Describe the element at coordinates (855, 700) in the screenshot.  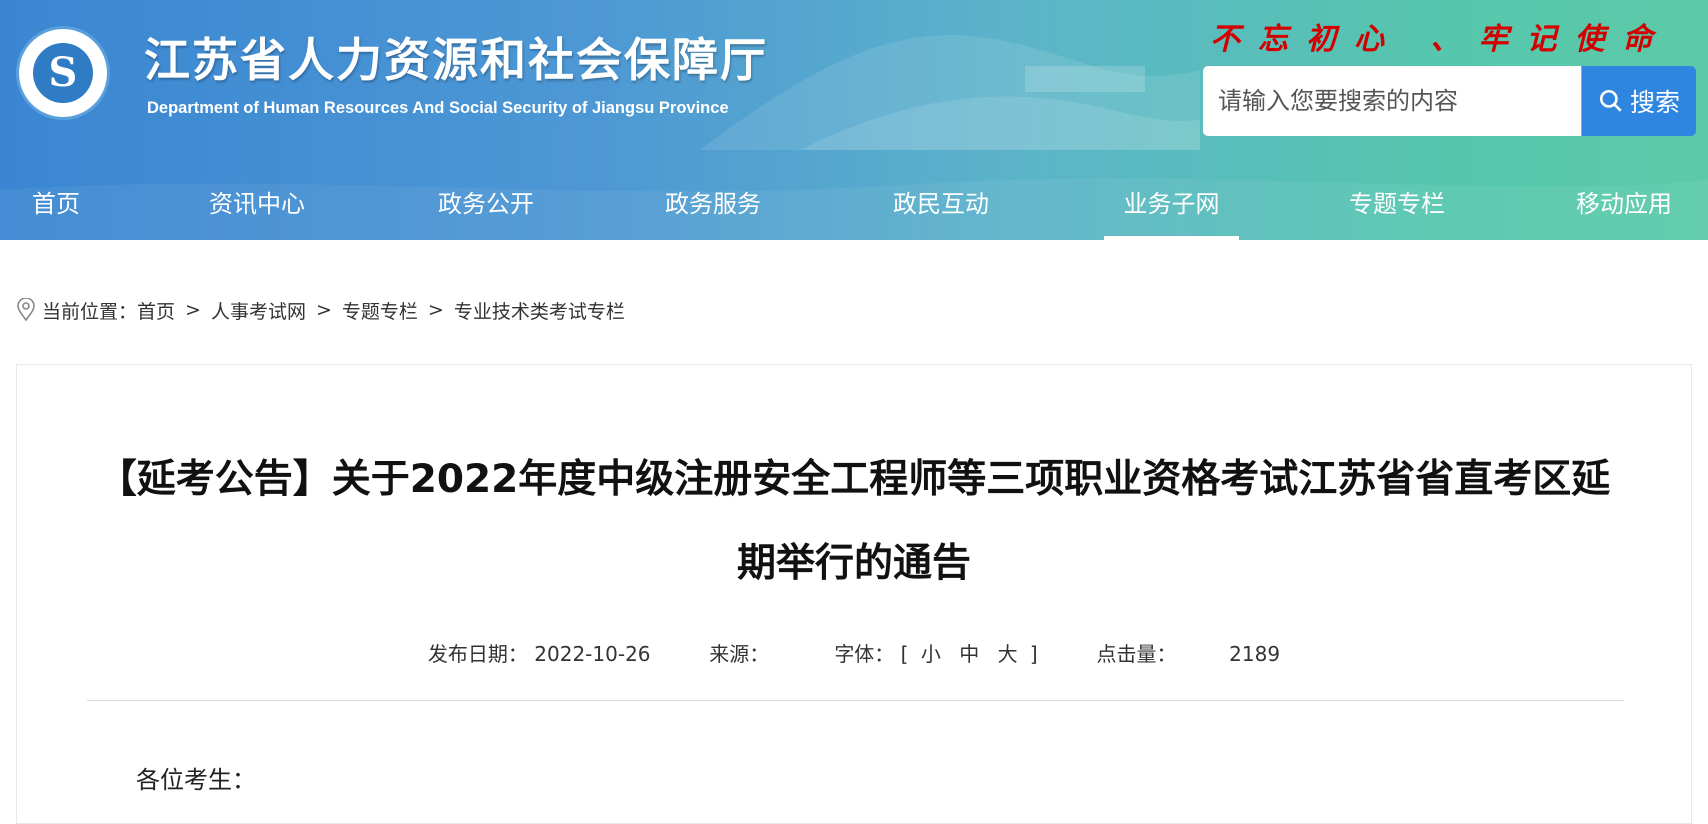
I see `meta-divider` at that location.